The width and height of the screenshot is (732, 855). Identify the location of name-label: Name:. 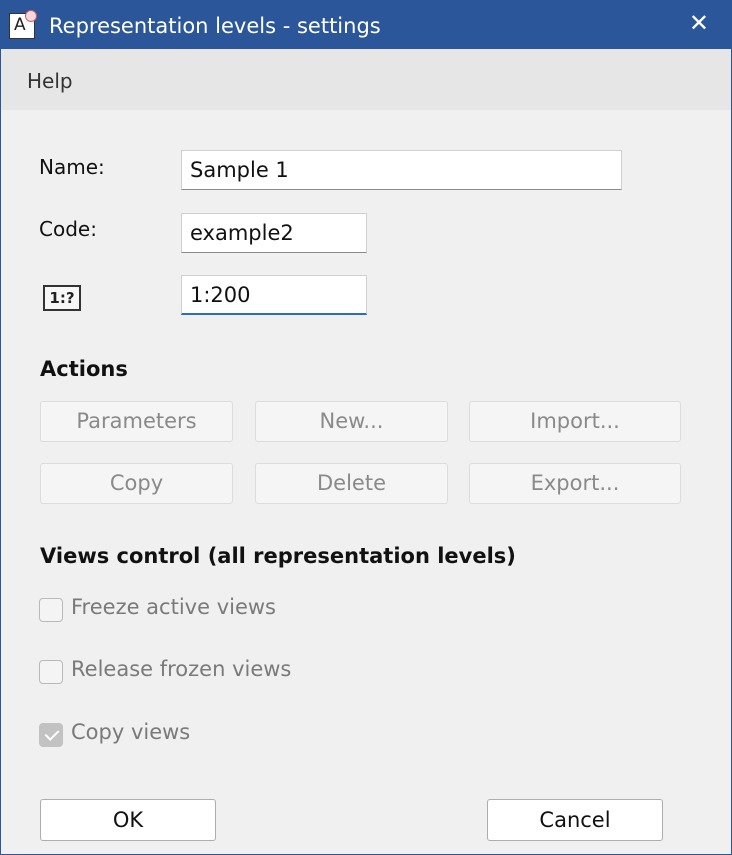
(72, 167).